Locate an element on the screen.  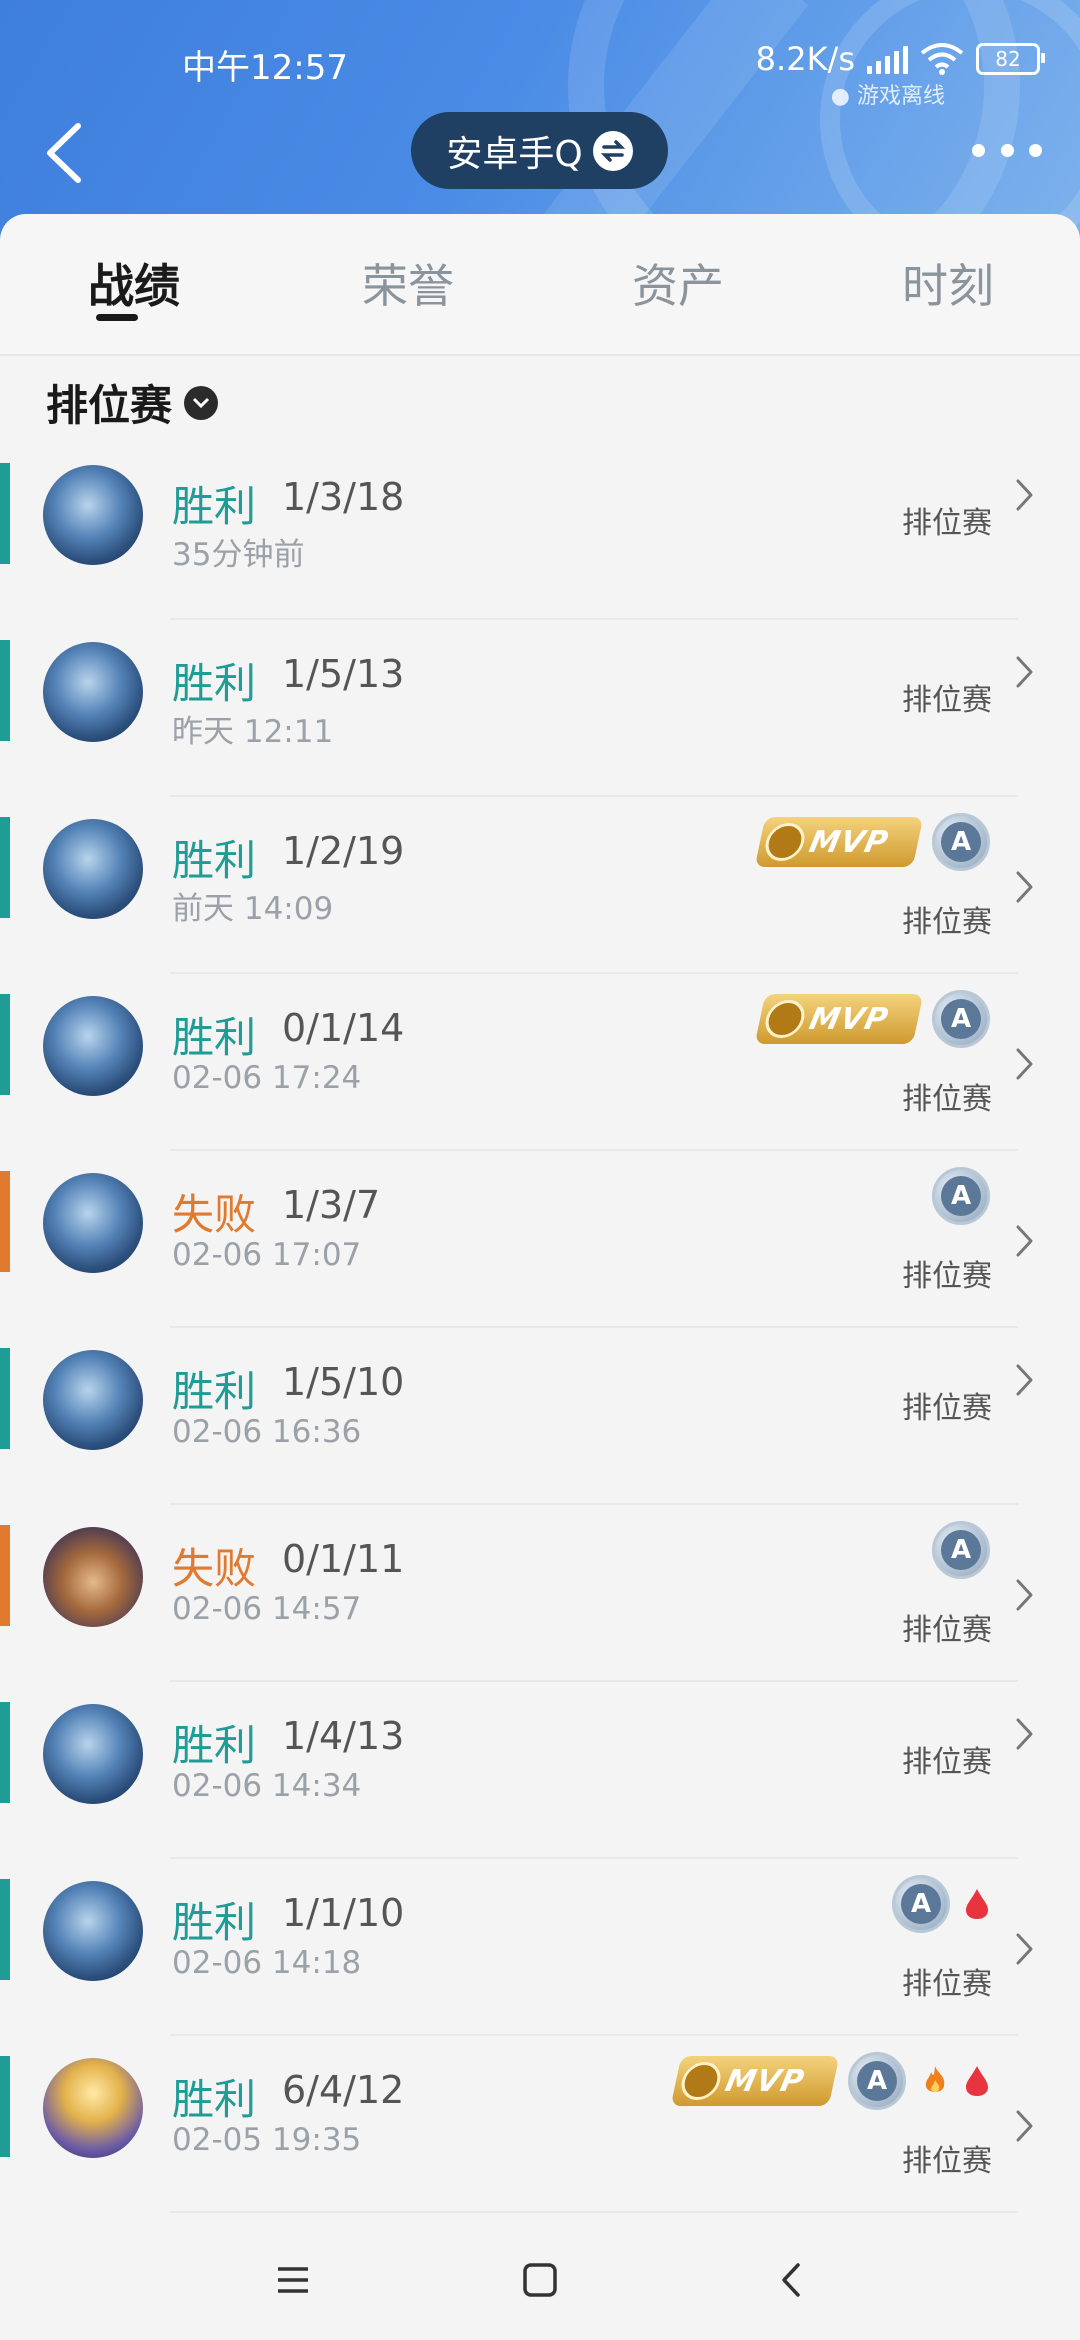
tab-assets: 资产 is located at coordinates (678, 283).